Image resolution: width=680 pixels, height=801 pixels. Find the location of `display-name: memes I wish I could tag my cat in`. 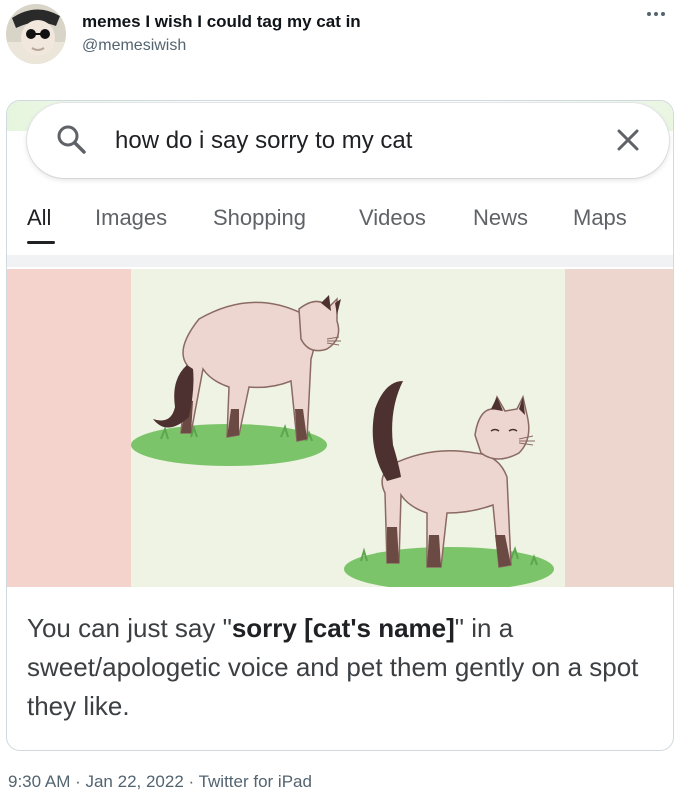

display-name: memes I wish I could tag my cat in is located at coordinates (221, 22).